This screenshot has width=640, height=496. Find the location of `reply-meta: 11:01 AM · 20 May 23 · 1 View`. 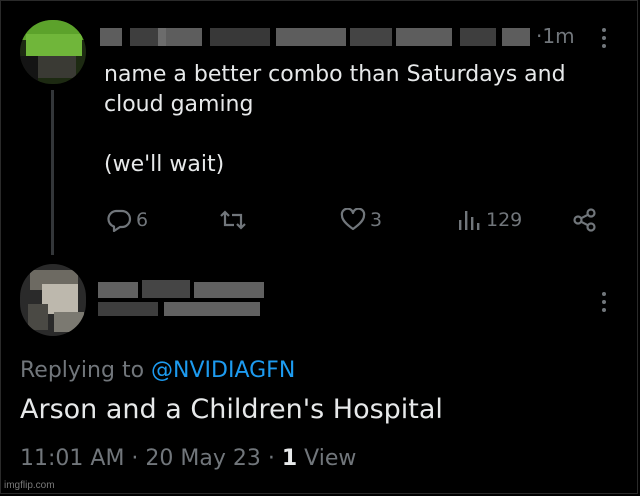

reply-meta: 11:01 AM · 20 May 23 · 1 View is located at coordinates (188, 458).